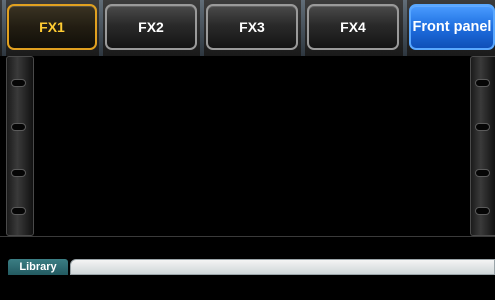 The image size is (495, 300). What do you see at coordinates (20, 146) in the screenshot?
I see `rack-rail-left` at bounding box center [20, 146].